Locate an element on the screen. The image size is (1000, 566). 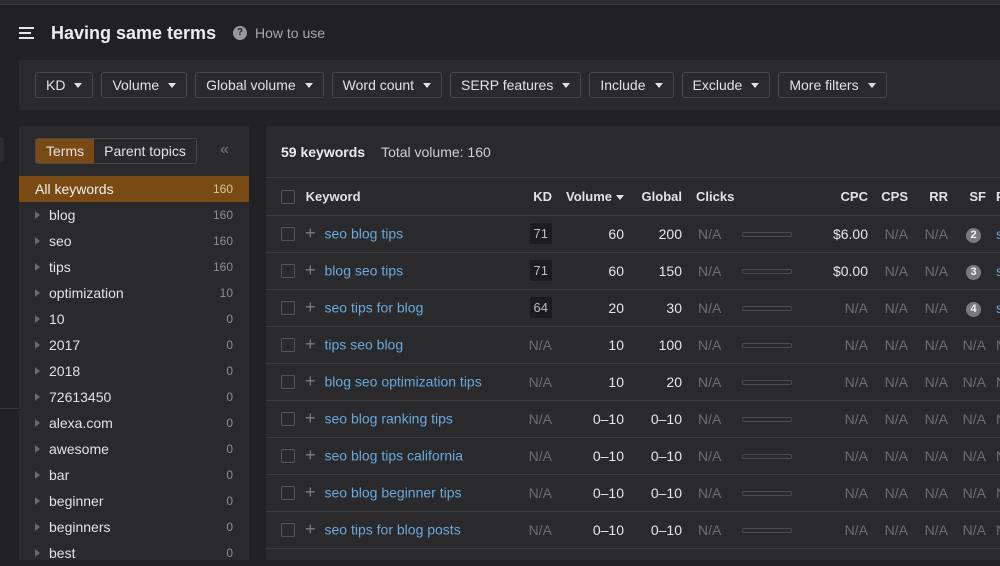
term-item: 2018 0 is located at coordinates (134, 371).